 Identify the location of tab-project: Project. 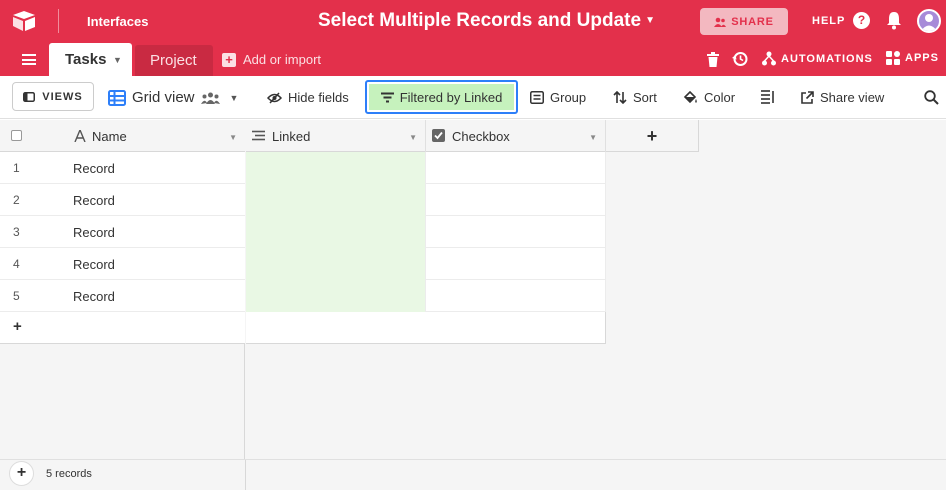
(174, 60).